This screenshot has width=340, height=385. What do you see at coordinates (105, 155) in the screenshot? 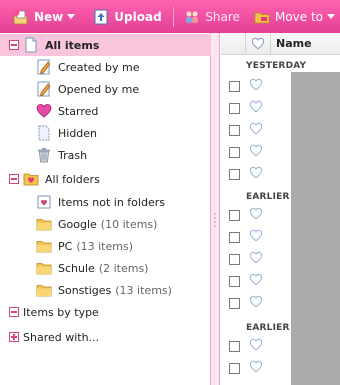
I see `tree-item-trash: Trash` at bounding box center [105, 155].